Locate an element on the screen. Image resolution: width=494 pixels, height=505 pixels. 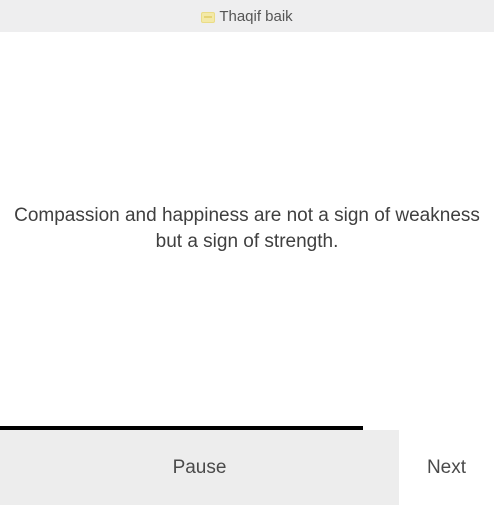
app-title: Thaqif baik is located at coordinates (256, 16).